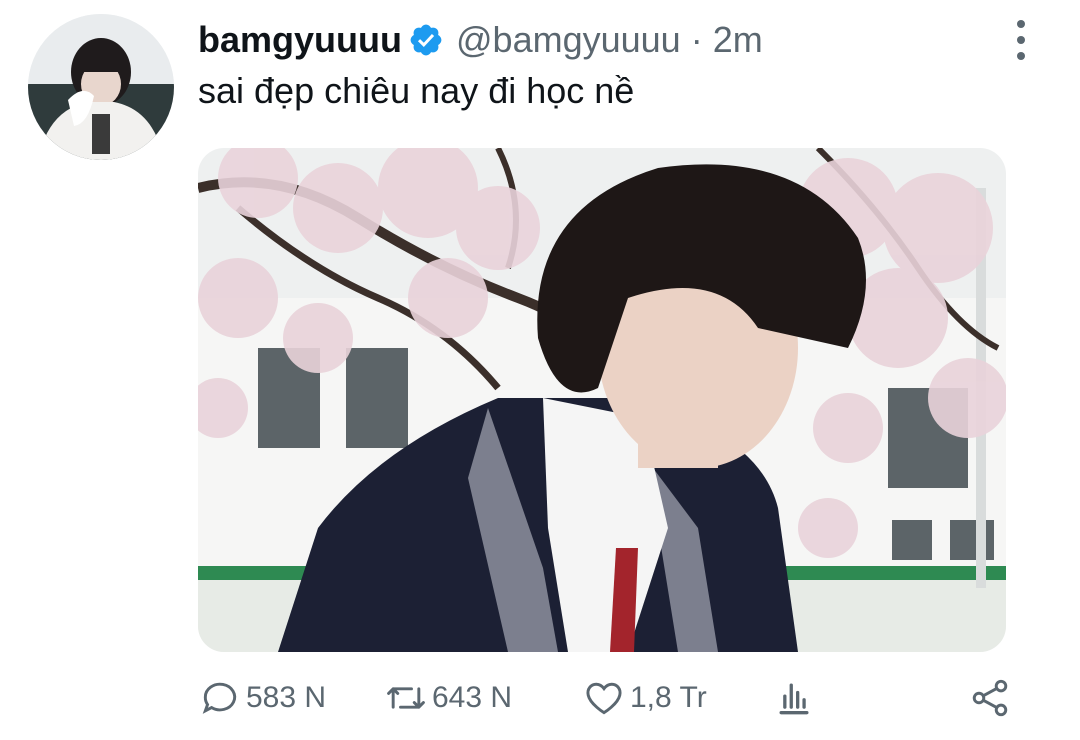 This screenshot has width=1080, height=740. What do you see at coordinates (1021, 24) in the screenshot?
I see `more-vertical-icon` at bounding box center [1021, 24].